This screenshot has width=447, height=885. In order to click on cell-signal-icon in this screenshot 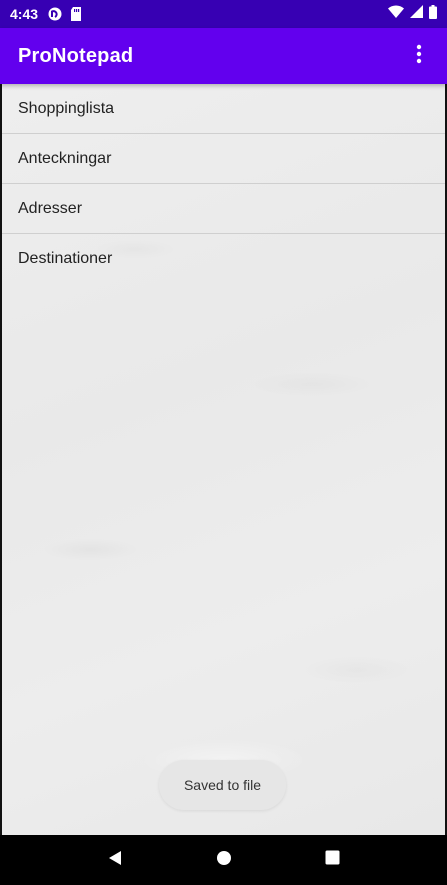, I will do `click(416, 14)`.